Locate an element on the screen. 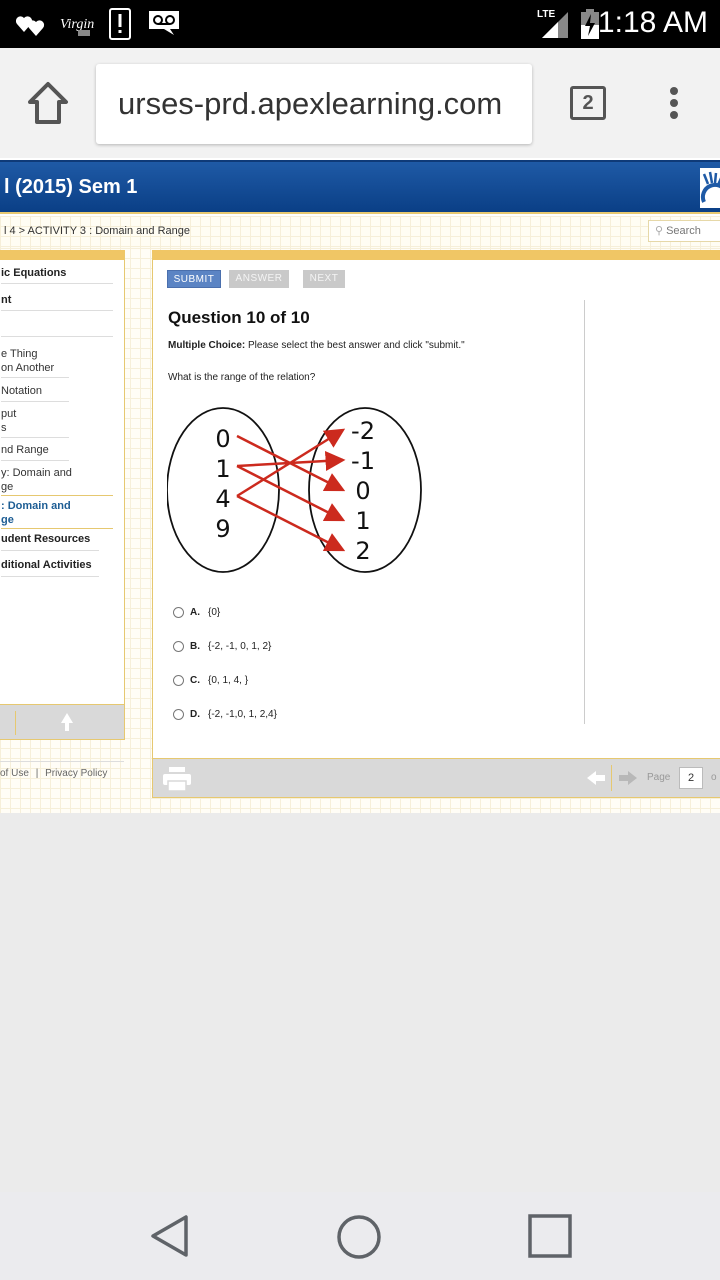 Image resolution: width=720 pixels, height=1280 pixels. hearts-icon is located at coordinates (30, 26).